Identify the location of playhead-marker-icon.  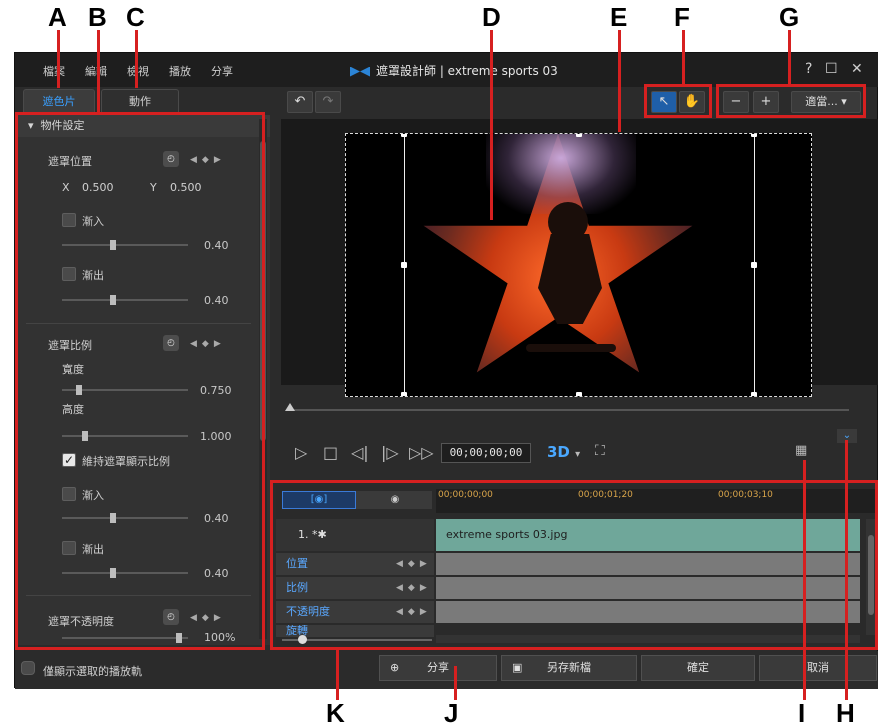
(290, 407).